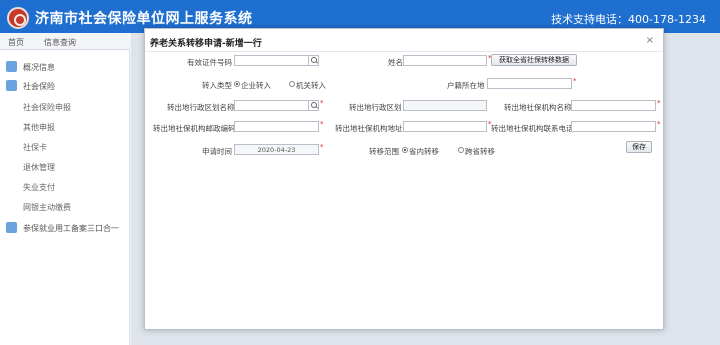 The height and width of the screenshot is (345, 720). What do you see at coordinates (65, 86) in the screenshot?
I see `sidebar-item-social-insurance: 社会保险` at bounding box center [65, 86].